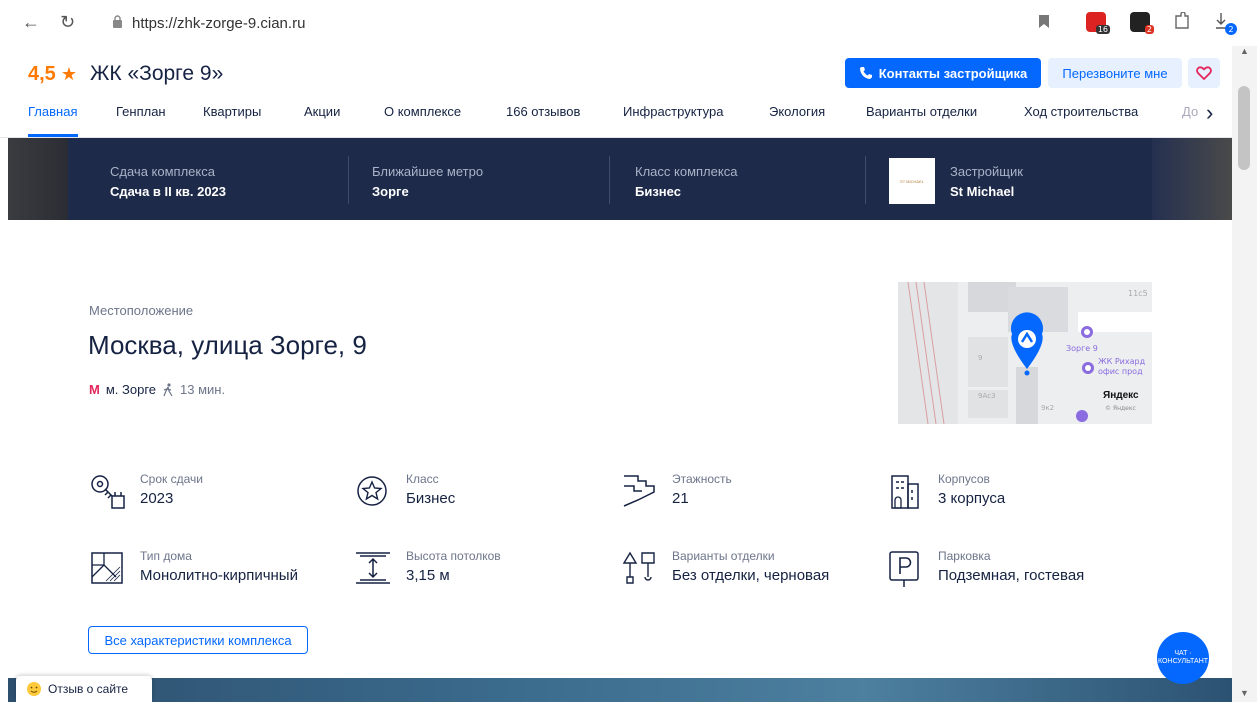 The height and width of the screenshot is (702, 1257). What do you see at coordinates (168, 181) in the screenshot?
I see `info-completion: Сдача комплекса Сдача в II кв. 2023` at bounding box center [168, 181].